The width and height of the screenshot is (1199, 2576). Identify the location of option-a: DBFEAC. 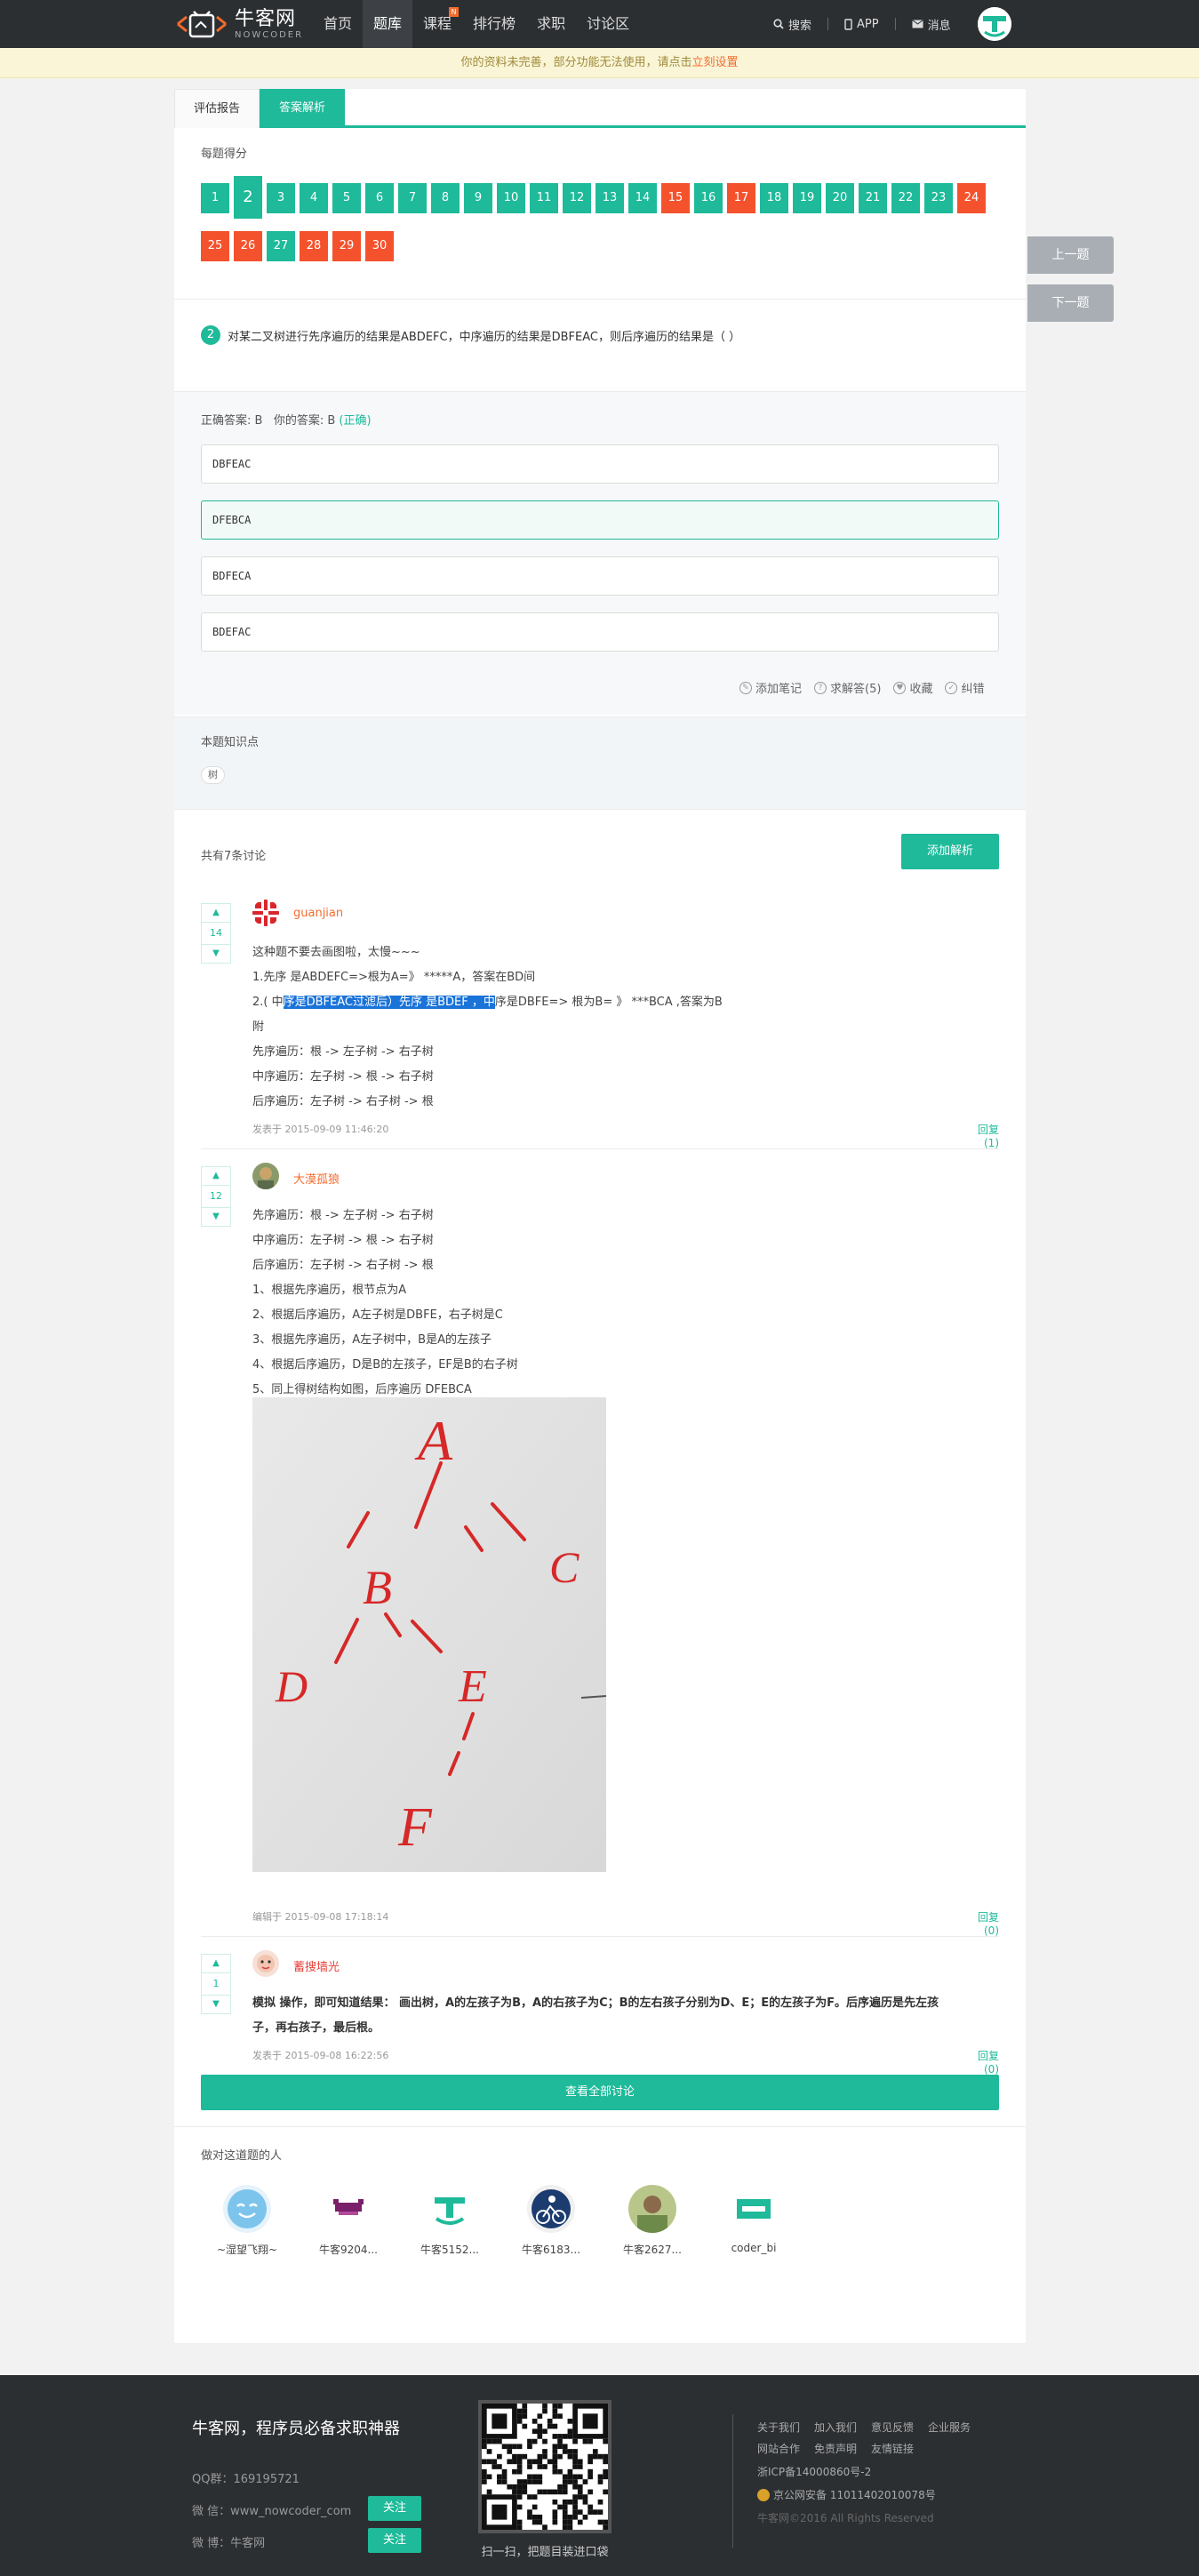
(600, 464).